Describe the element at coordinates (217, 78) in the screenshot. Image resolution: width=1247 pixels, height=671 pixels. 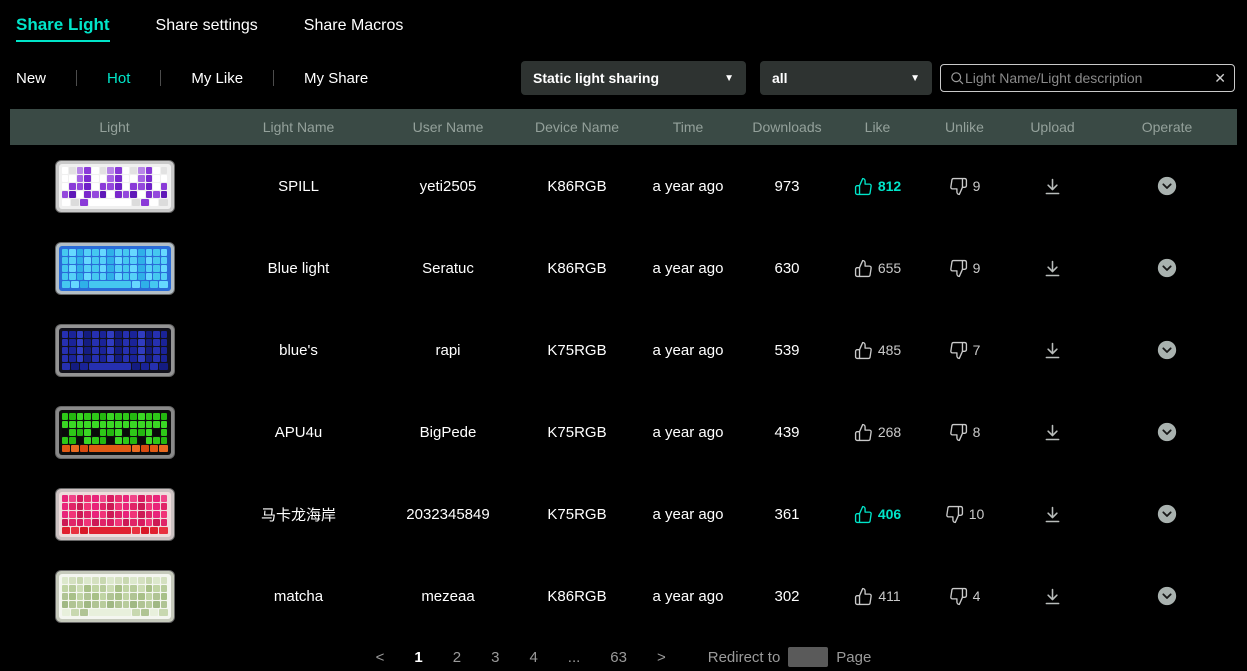
I see `filter-my-like: My Like` at that location.